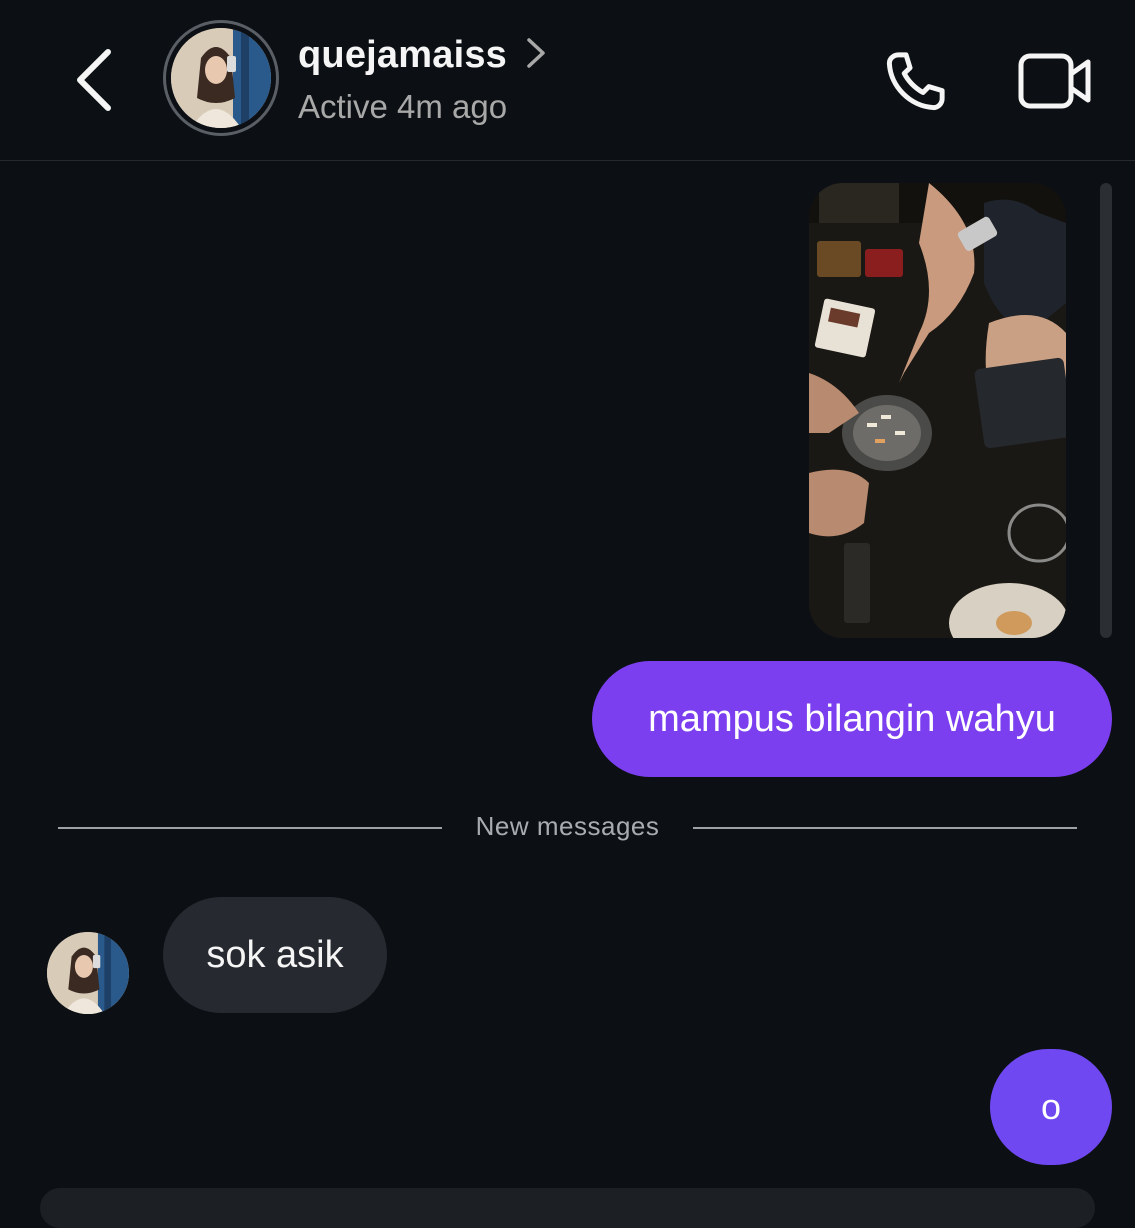 The image size is (1135, 1228). I want to click on message-text: mampus bilangin wahyu, so click(852, 718).